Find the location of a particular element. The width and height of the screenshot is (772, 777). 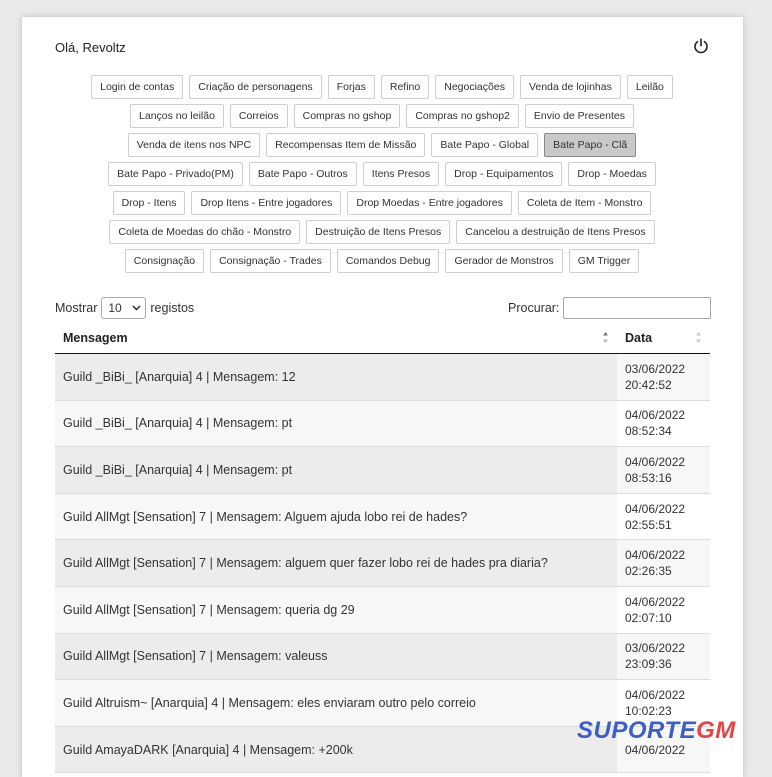

search-control: Procurar: is located at coordinates (610, 308).